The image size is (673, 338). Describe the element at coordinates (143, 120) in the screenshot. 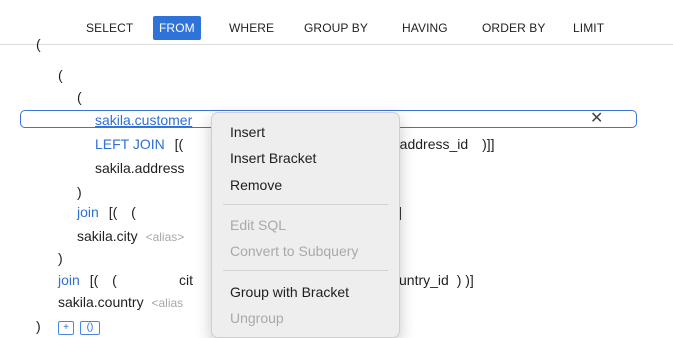

I see `table-customer: sakila.customer` at that location.